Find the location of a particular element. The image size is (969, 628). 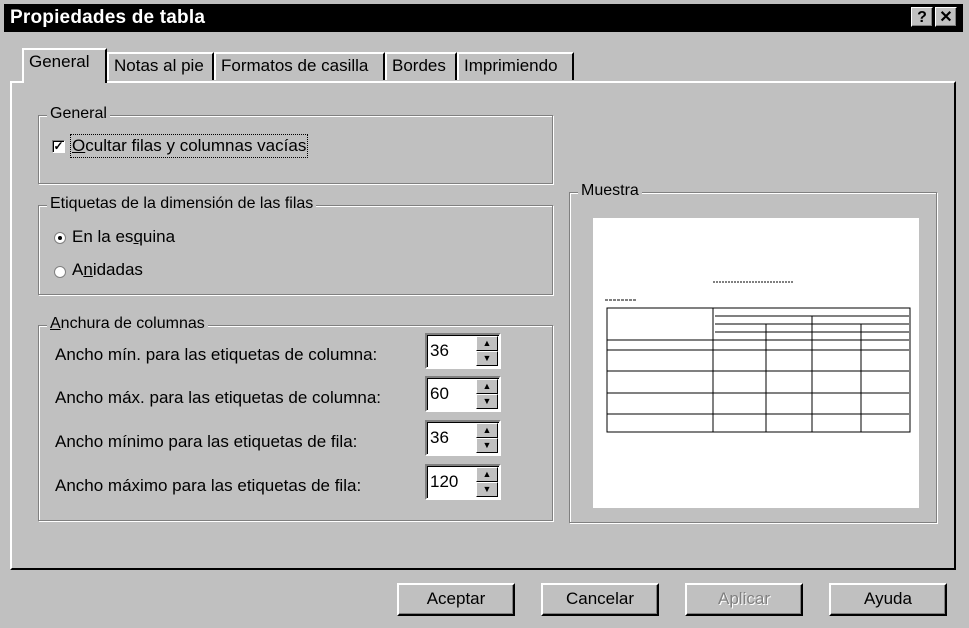

max-col-spinner: 60 ▲ ▼ is located at coordinates (463, 394).